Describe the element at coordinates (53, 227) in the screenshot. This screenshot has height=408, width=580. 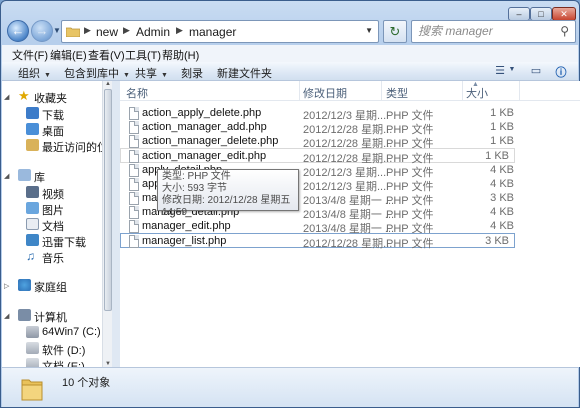
I see `nav-label: 文档` at that location.